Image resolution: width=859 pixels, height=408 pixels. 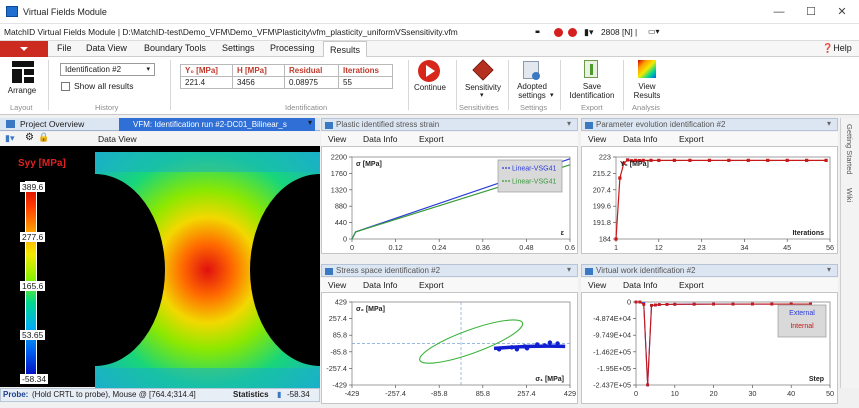 I want to click on help-button: ❓Help, so click(x=837, y=48).